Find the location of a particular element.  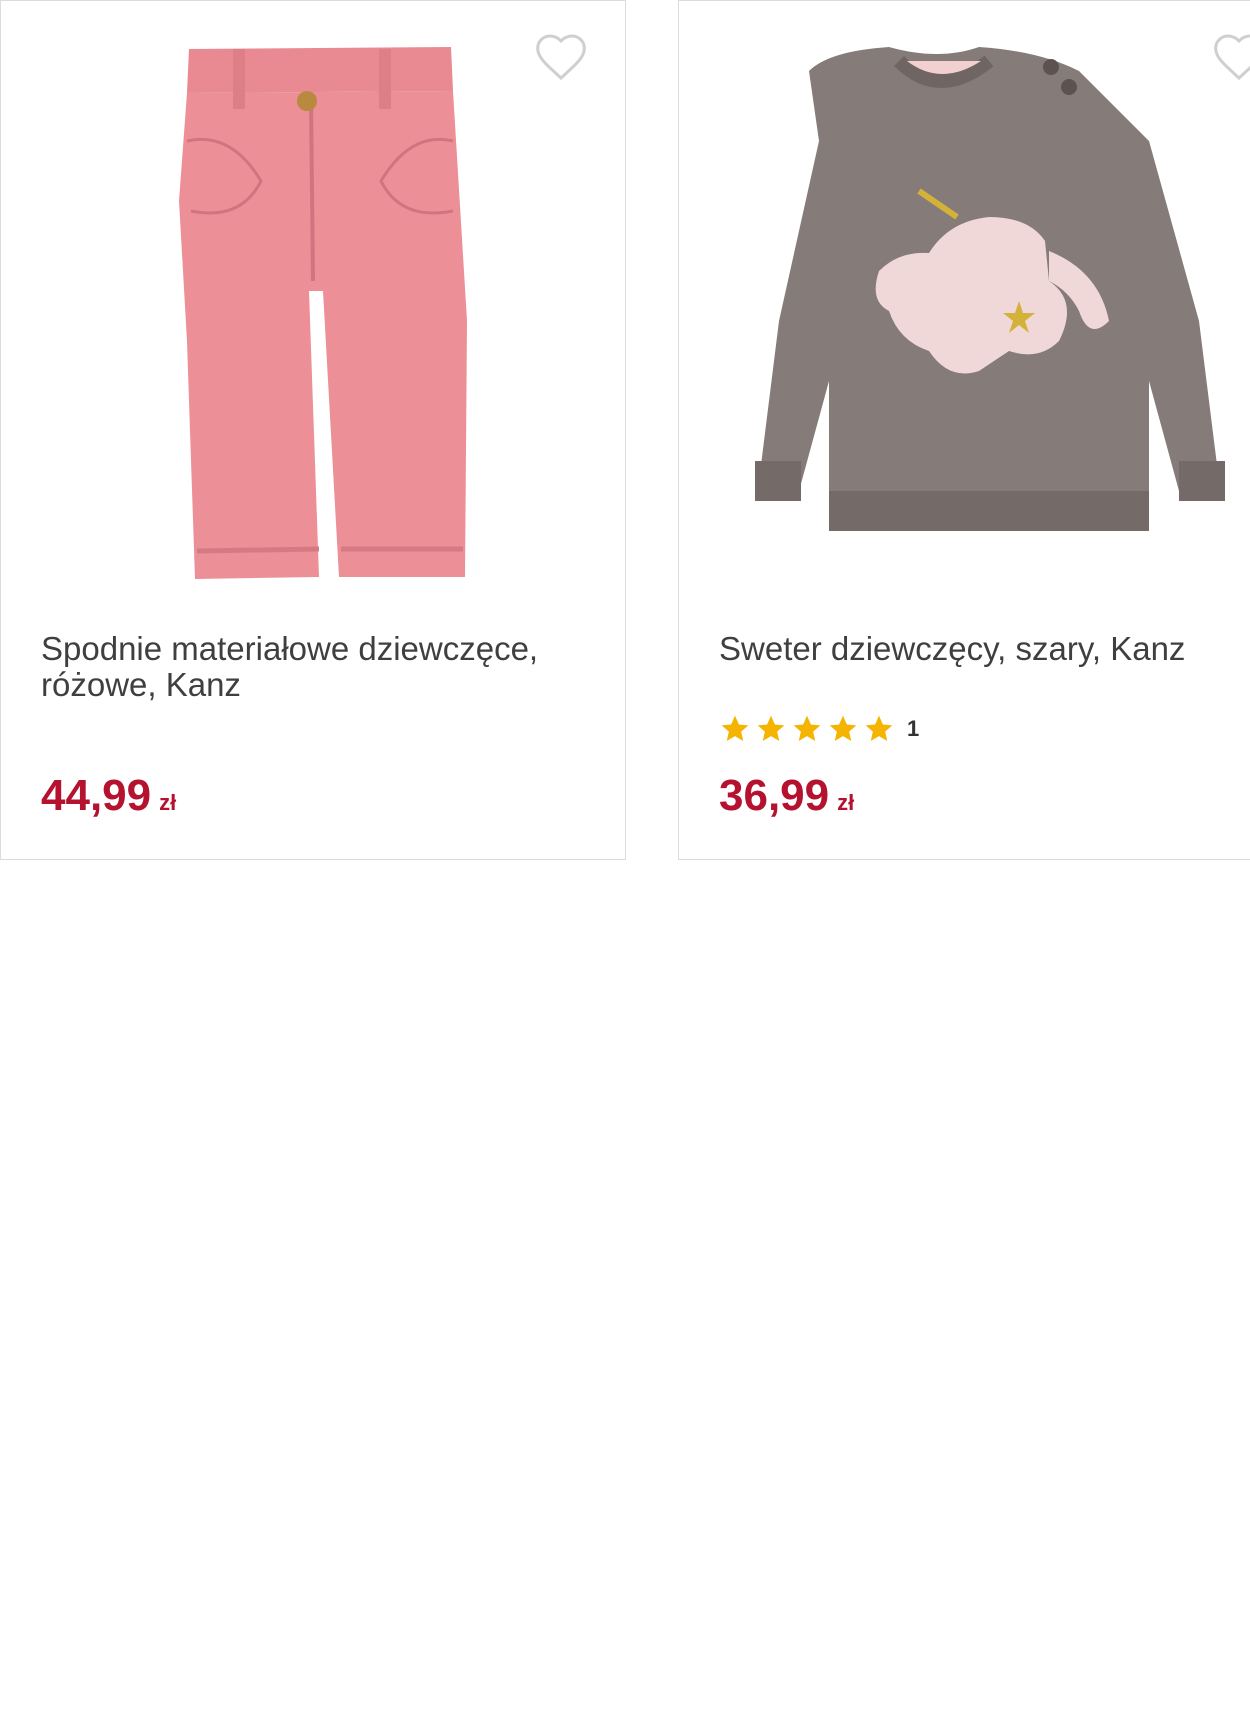

product-price: 36,99 zł is located at coordinates (786, 799).